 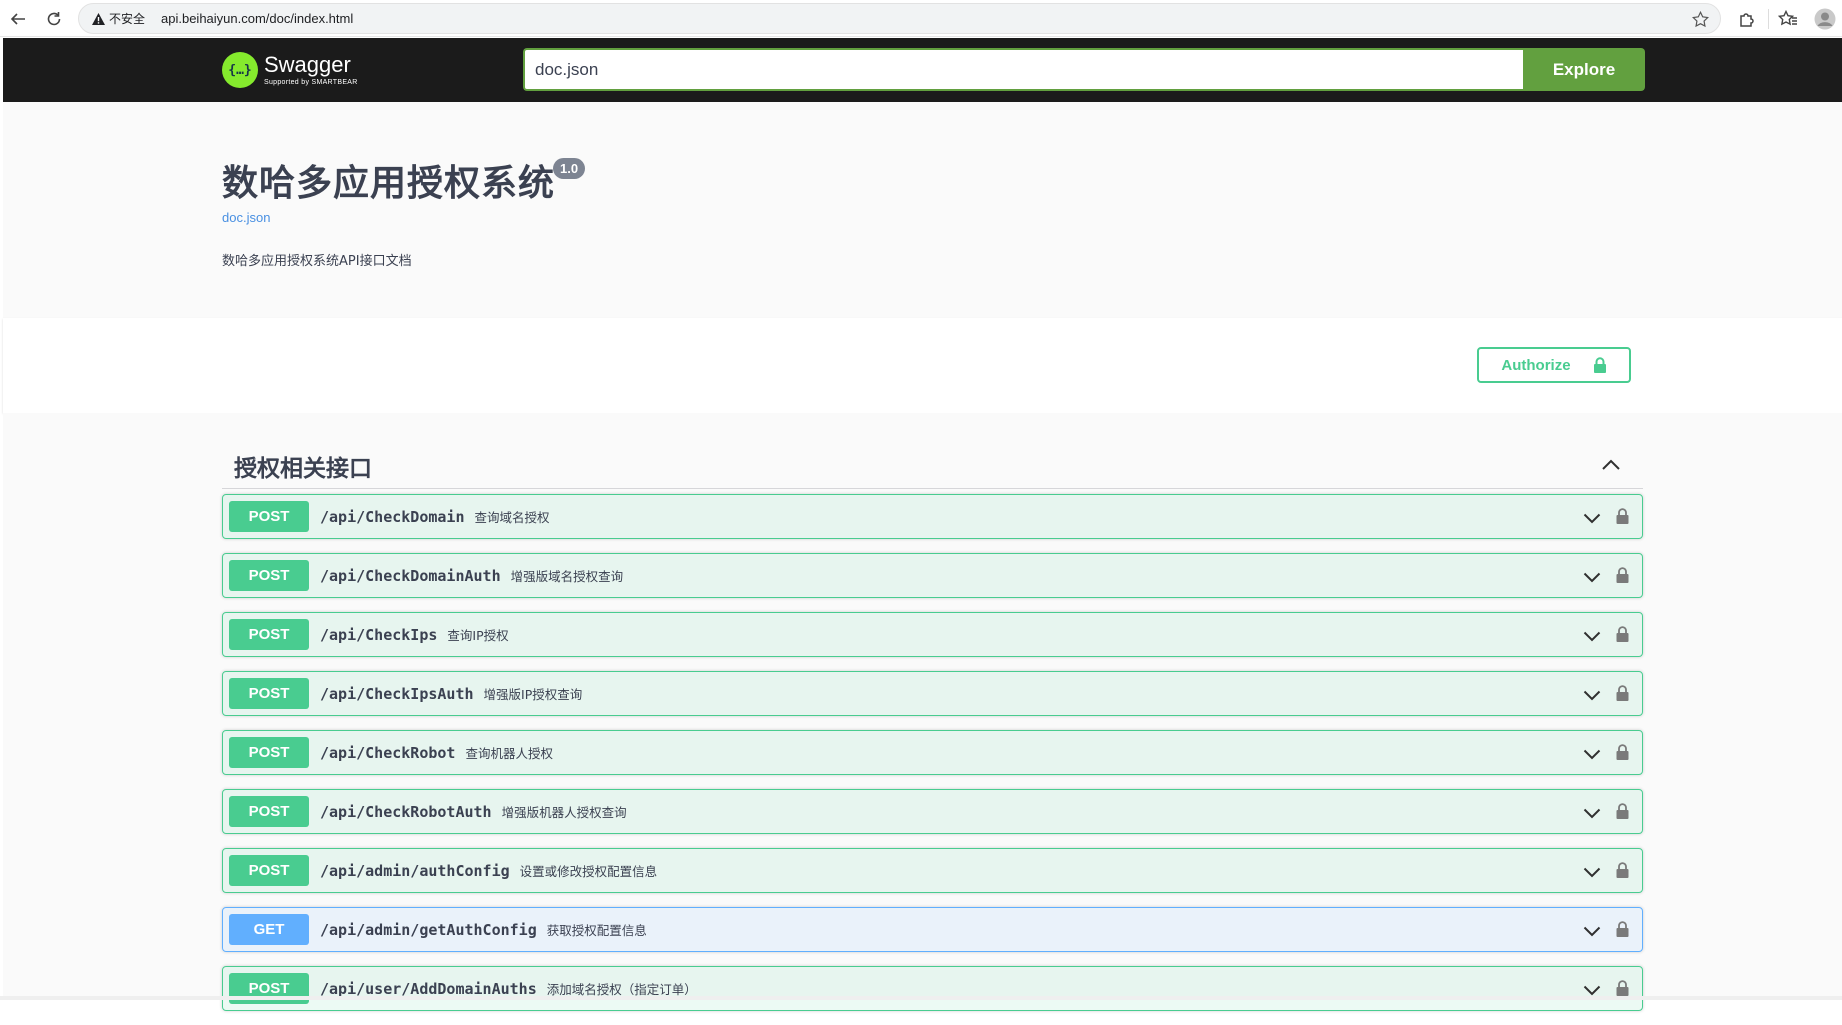 What do you see at coordinates (922, 365) in the screenshot?
I see `scheme-container: Authorize` at bounding box center [922, 365].